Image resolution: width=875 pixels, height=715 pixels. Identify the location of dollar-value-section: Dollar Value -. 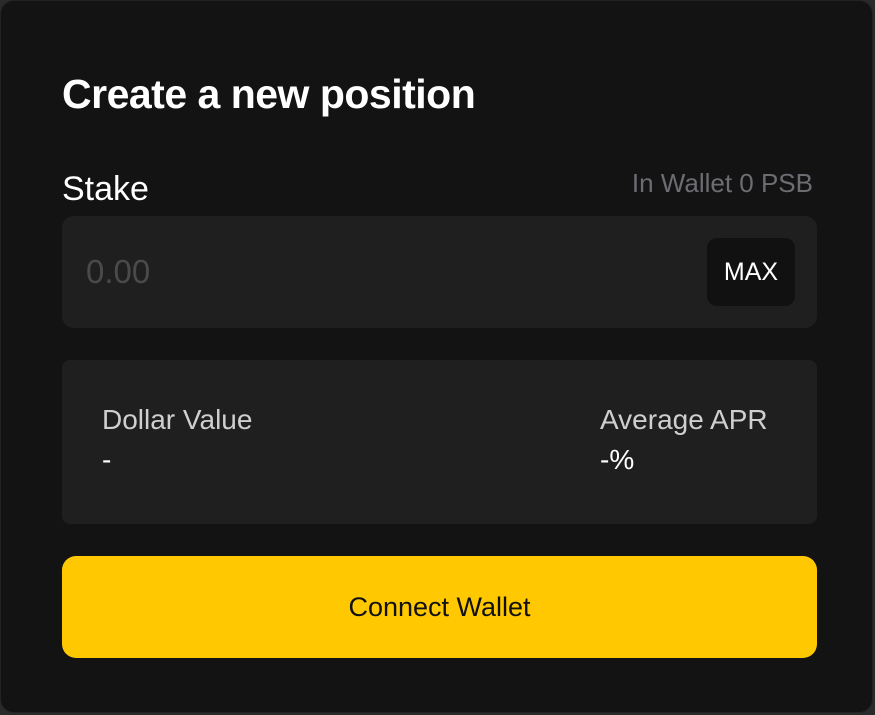
(177, 440).